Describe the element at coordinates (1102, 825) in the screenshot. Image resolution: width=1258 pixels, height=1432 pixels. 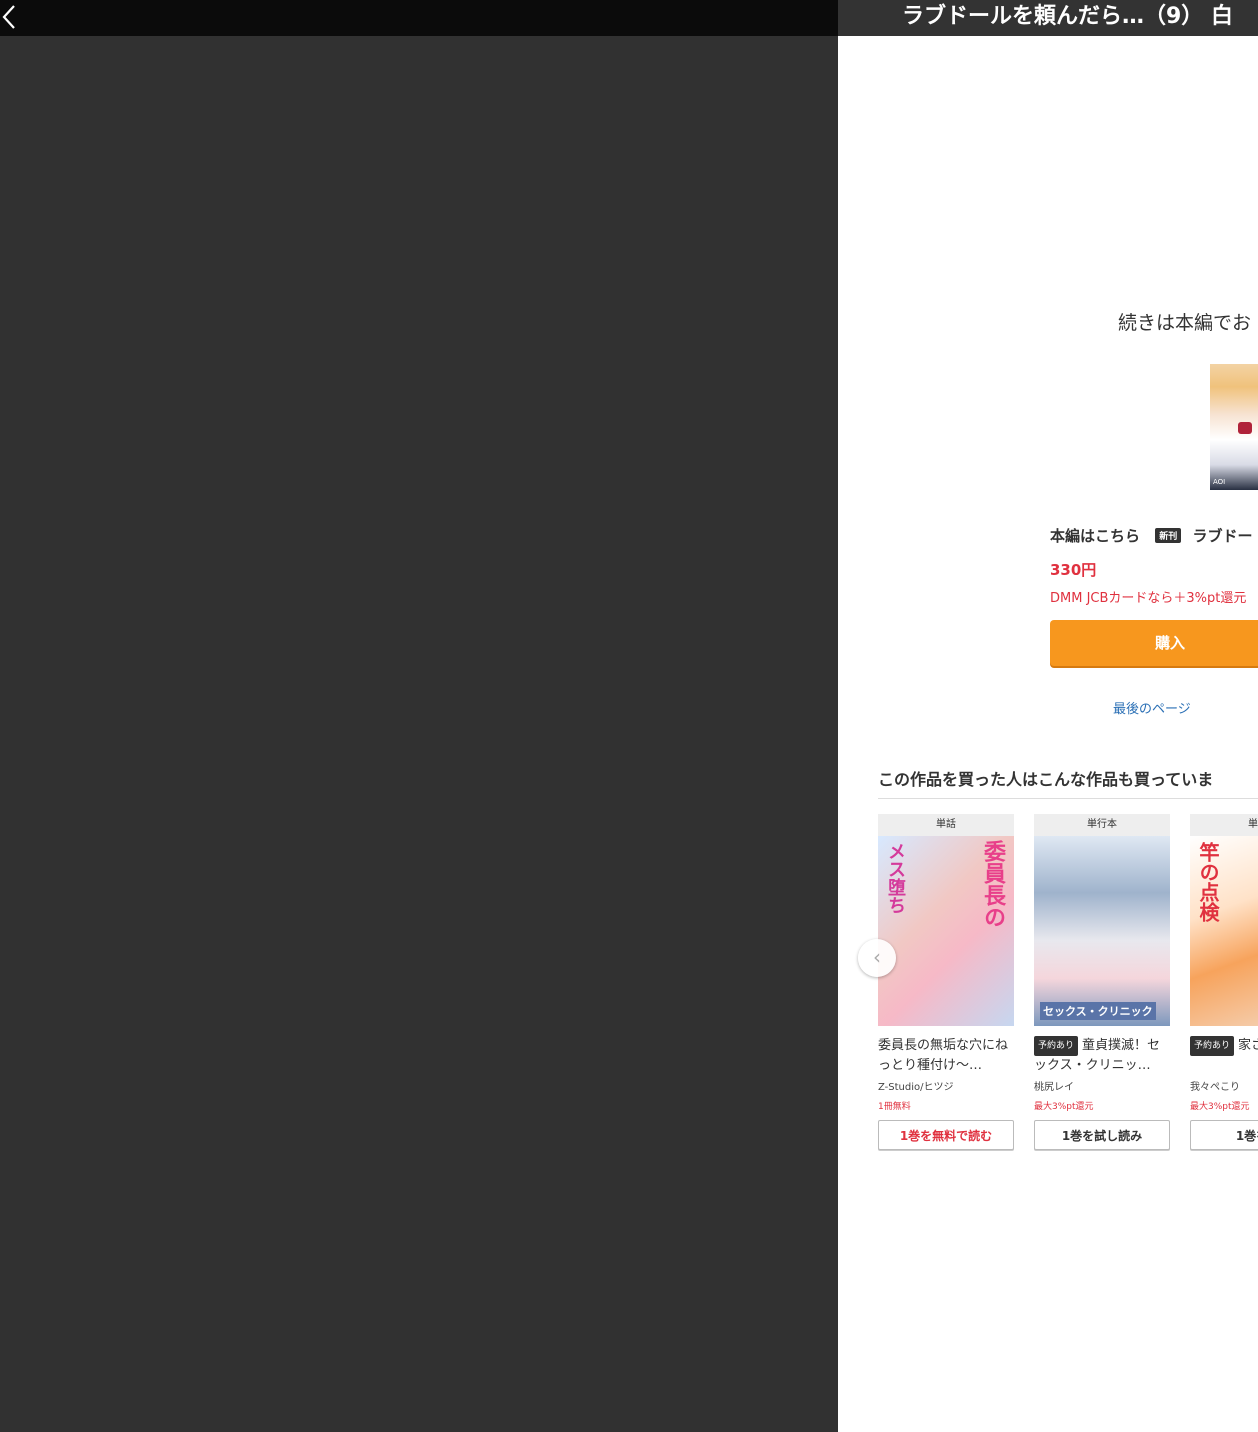
I see `card-type-label: 単行本` at that location.